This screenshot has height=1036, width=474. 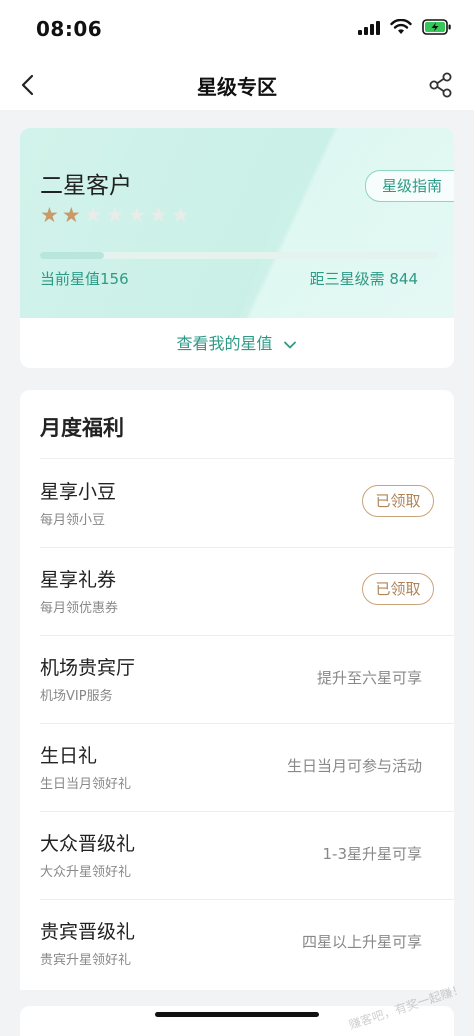 I want to click on signal-icon, so click(x=369, y=27).